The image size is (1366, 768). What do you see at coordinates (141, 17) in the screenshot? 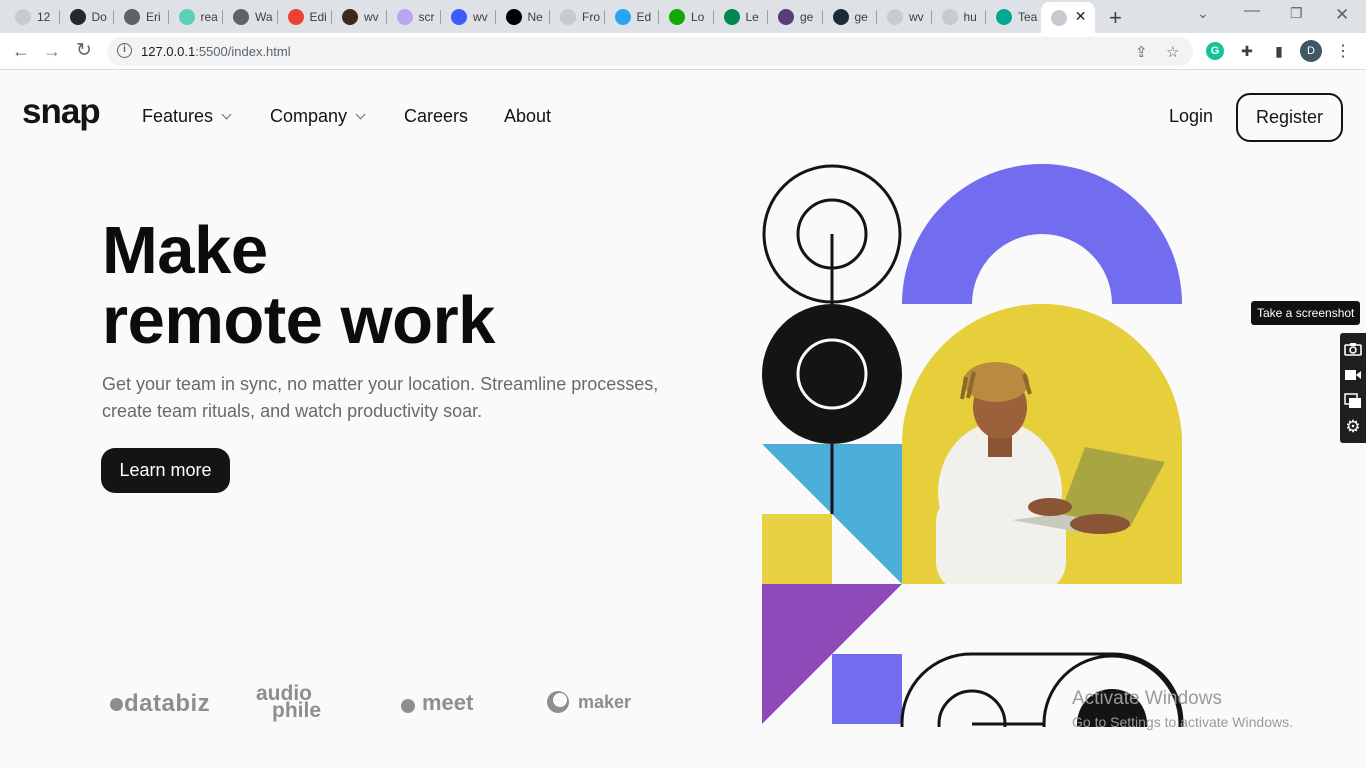
I see `browser-tab: Eri` at bounding box center [141, 17].